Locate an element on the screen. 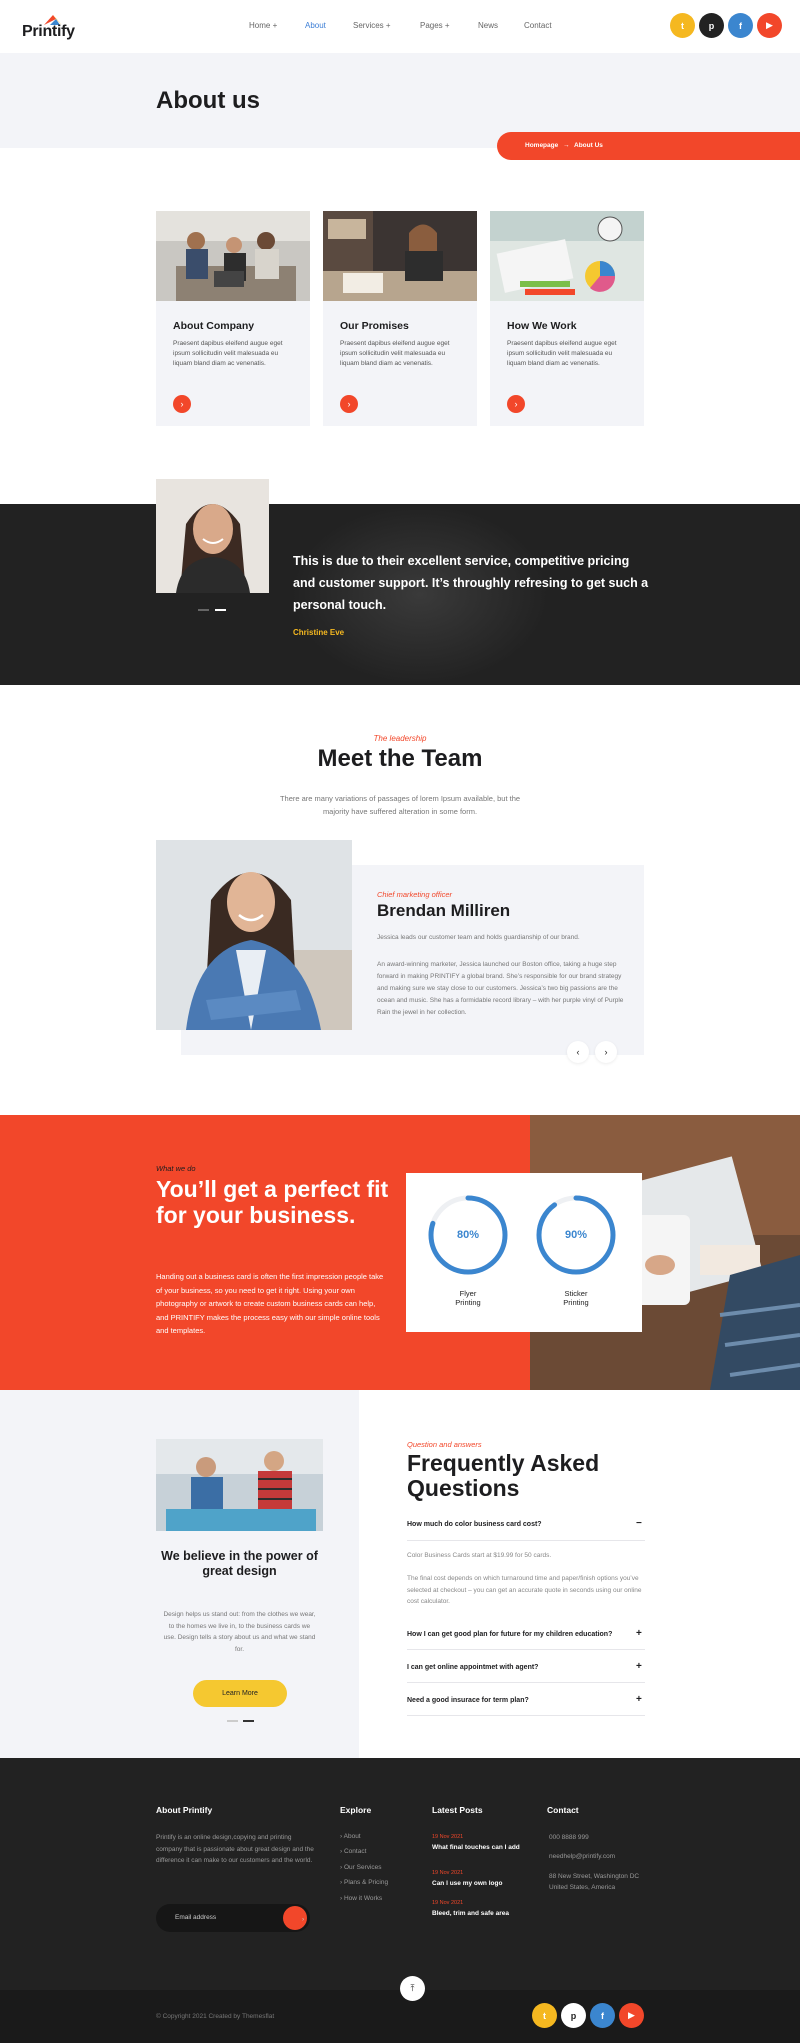 The width and height of the screenshot is (800, 2043). contact-phone: 000 8888 999 is located at coordinates (599, 1837).